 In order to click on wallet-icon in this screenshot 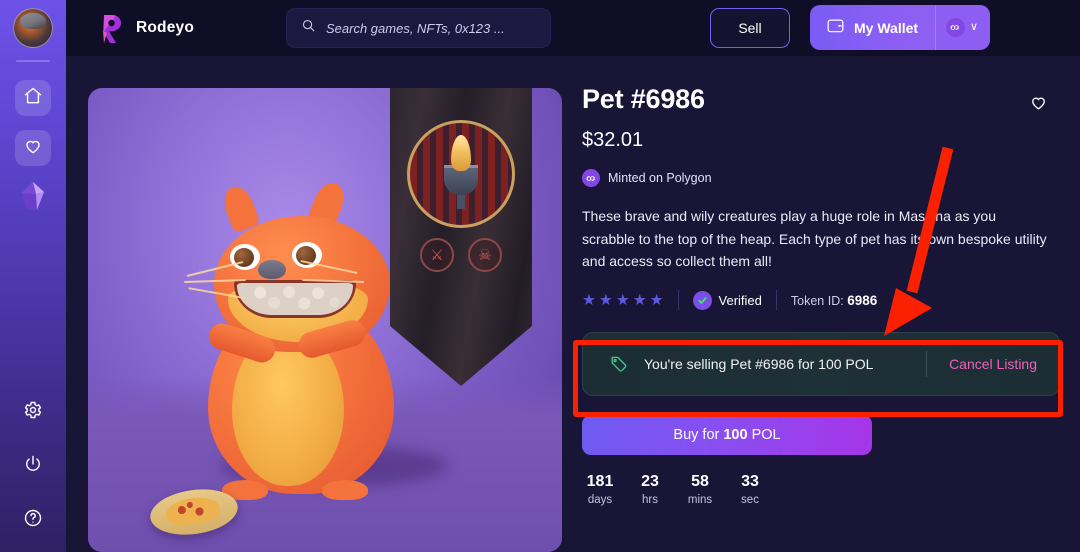, I will do `click(835, 28)`.